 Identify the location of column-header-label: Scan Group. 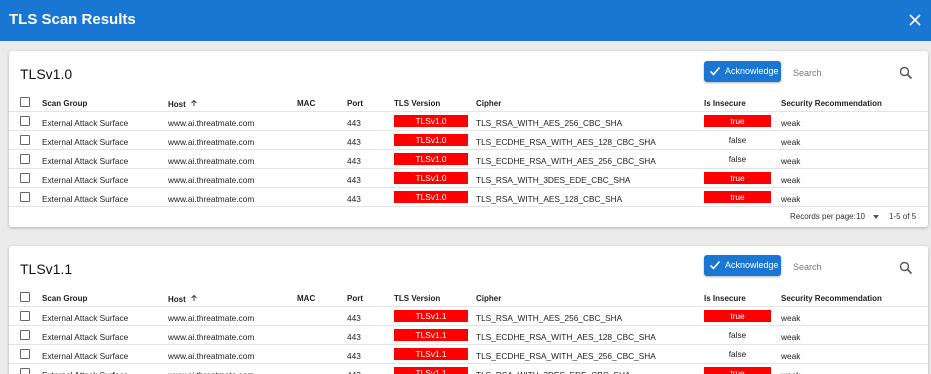
(65, 298).